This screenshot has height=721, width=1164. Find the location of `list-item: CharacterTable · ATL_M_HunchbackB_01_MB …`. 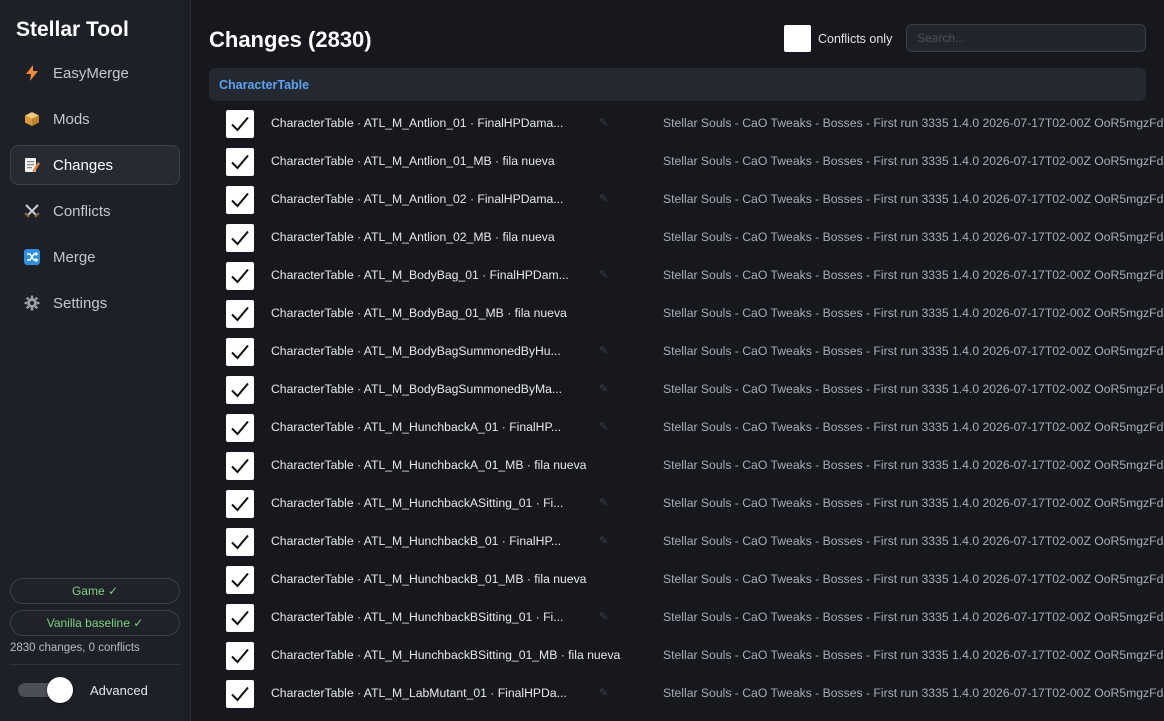

list-item: CharacterTable · ATL_M_HunchbackB_01_MB … is located at coordinates (677, 579).